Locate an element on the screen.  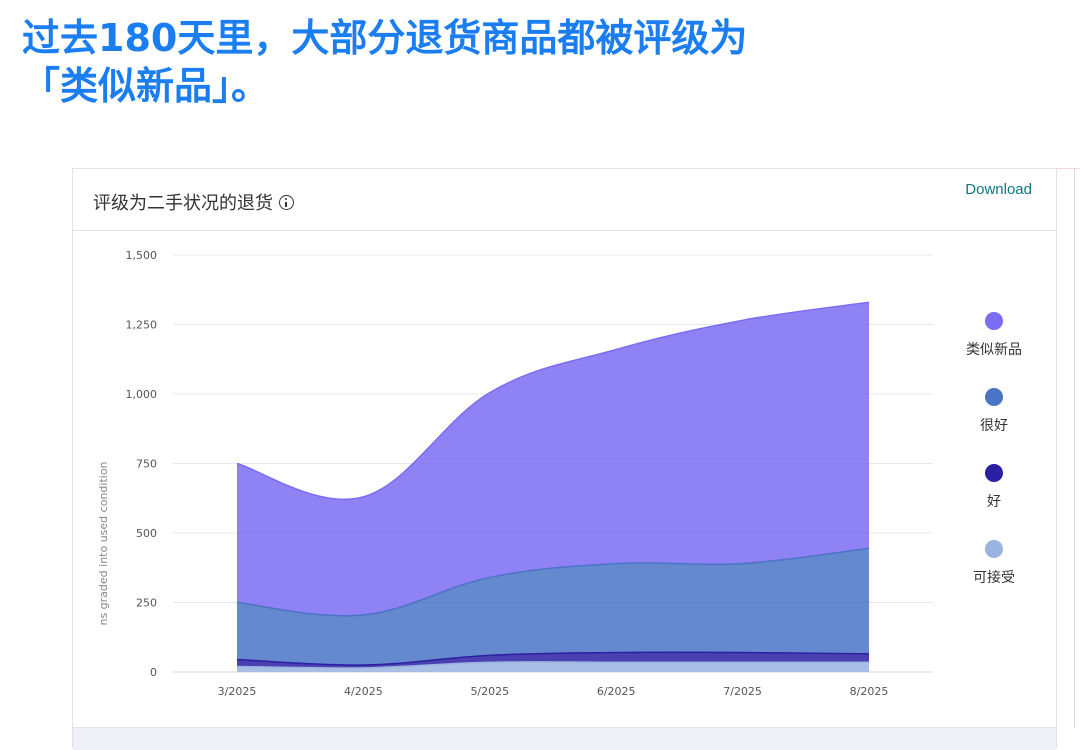
y-tick-label: 0 is located at coordinates (153, 672).